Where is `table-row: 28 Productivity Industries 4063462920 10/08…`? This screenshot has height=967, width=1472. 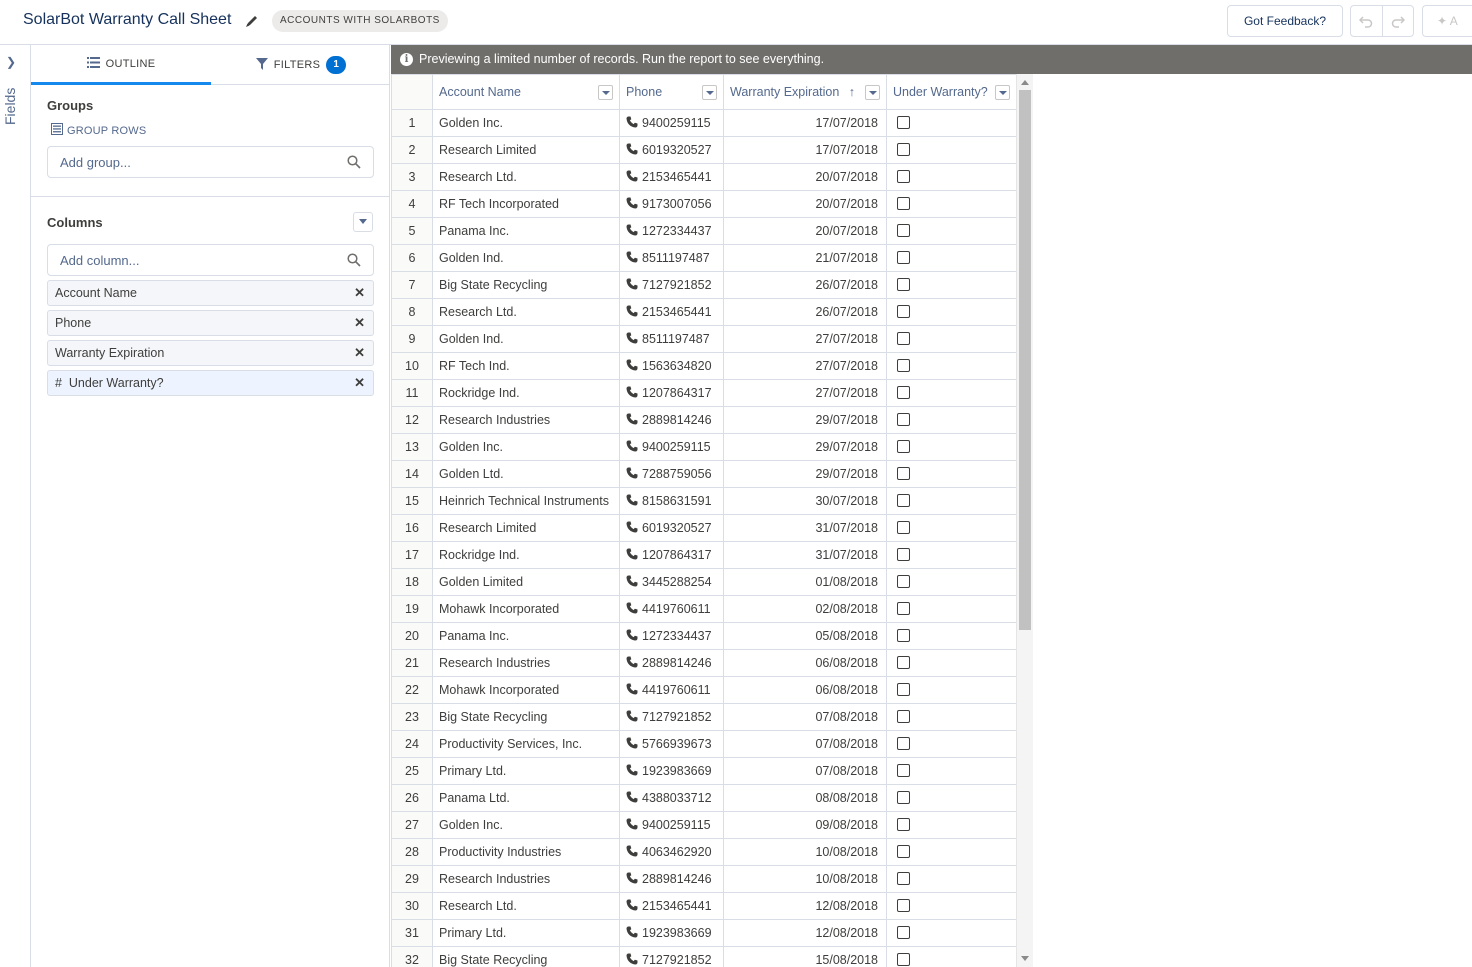
table-row: 28 Productivity Industries 4063462920 10/08… is located at coordinates (703, 852).